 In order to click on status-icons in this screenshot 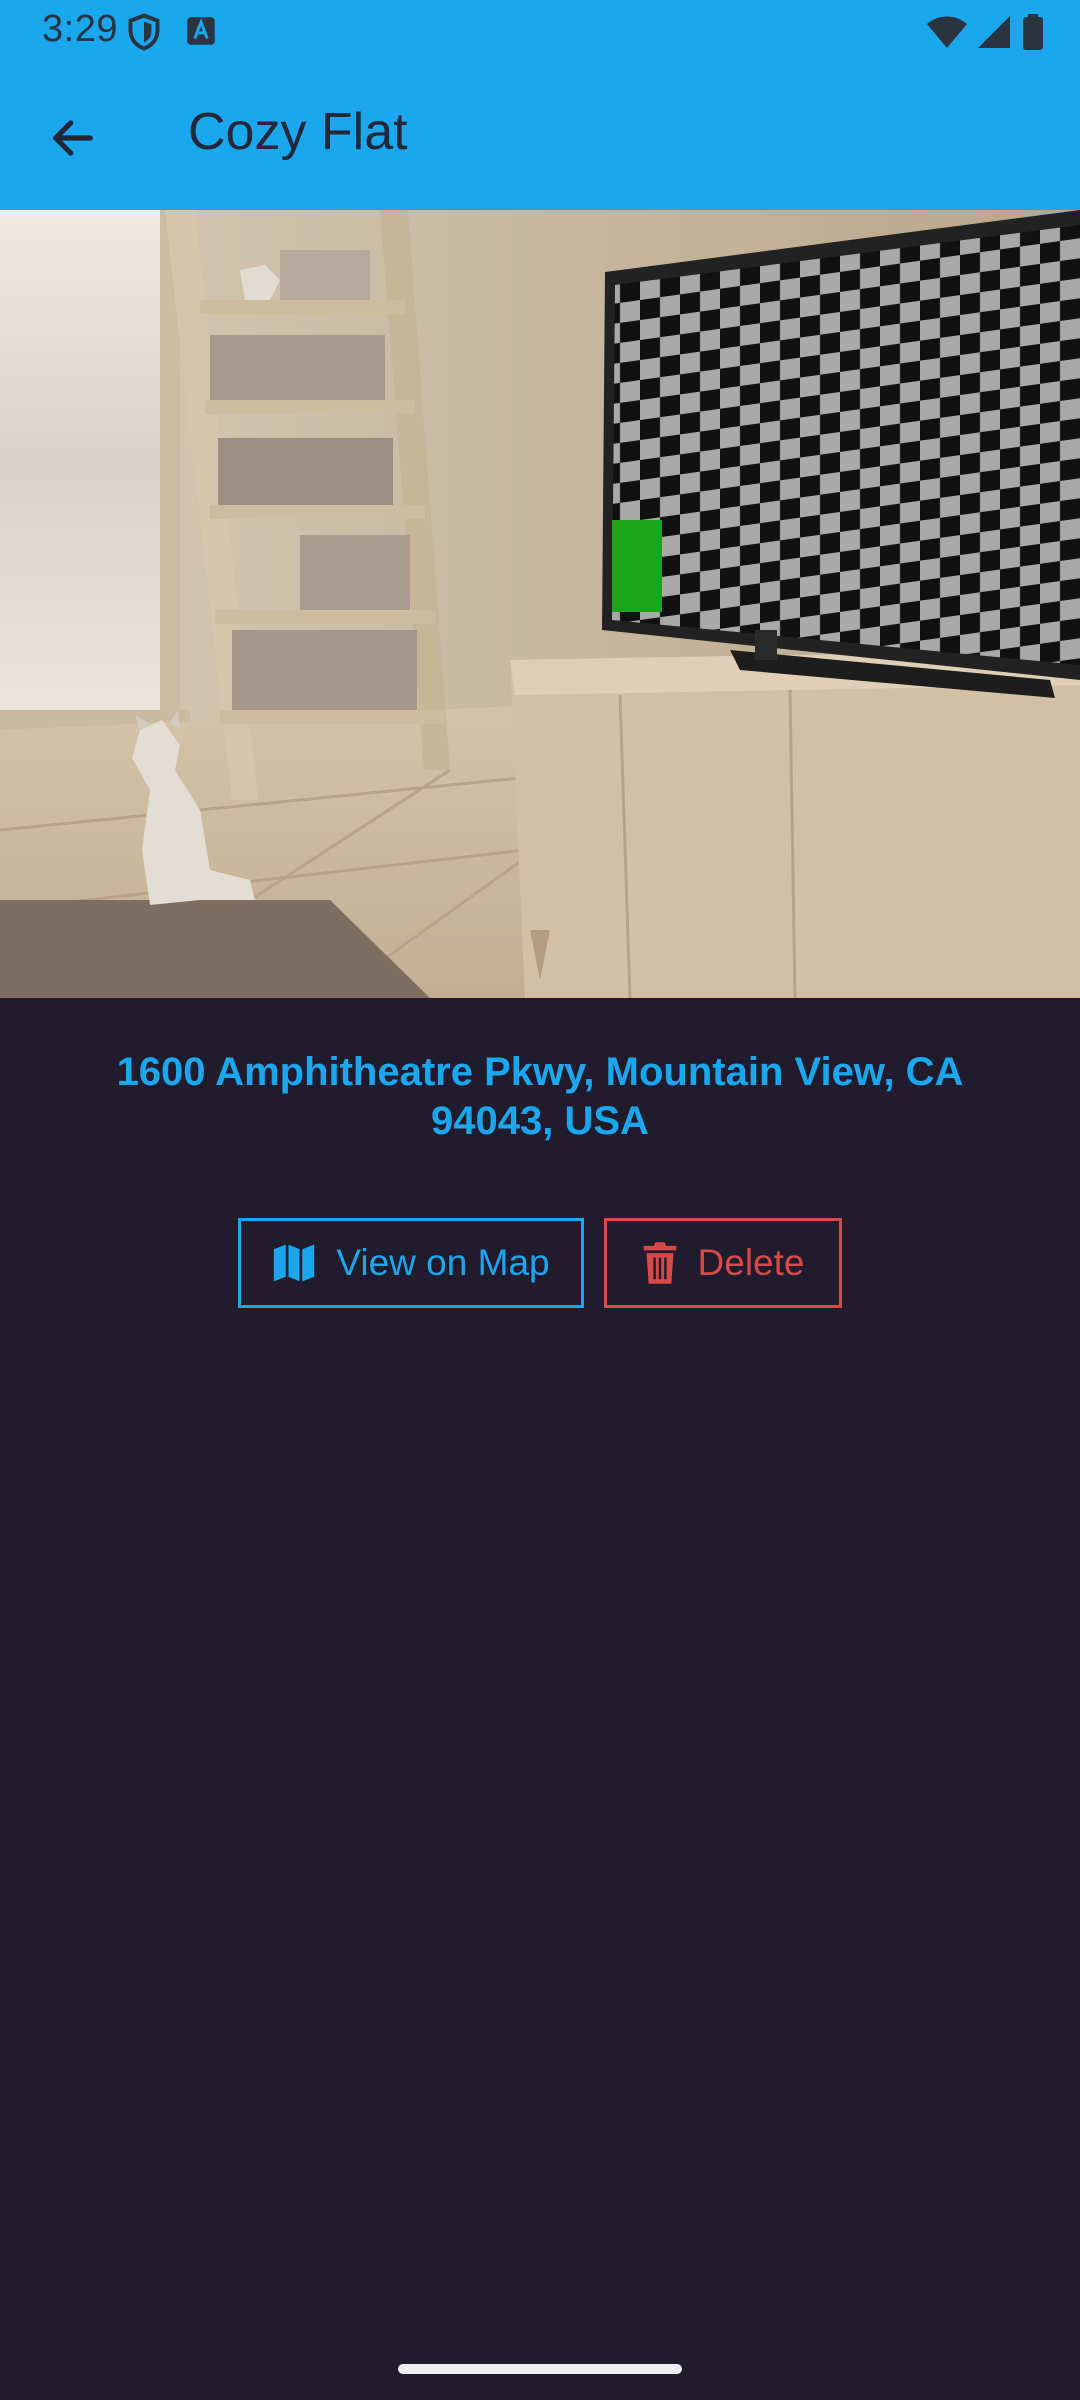, I will do `click(985, 32)`.